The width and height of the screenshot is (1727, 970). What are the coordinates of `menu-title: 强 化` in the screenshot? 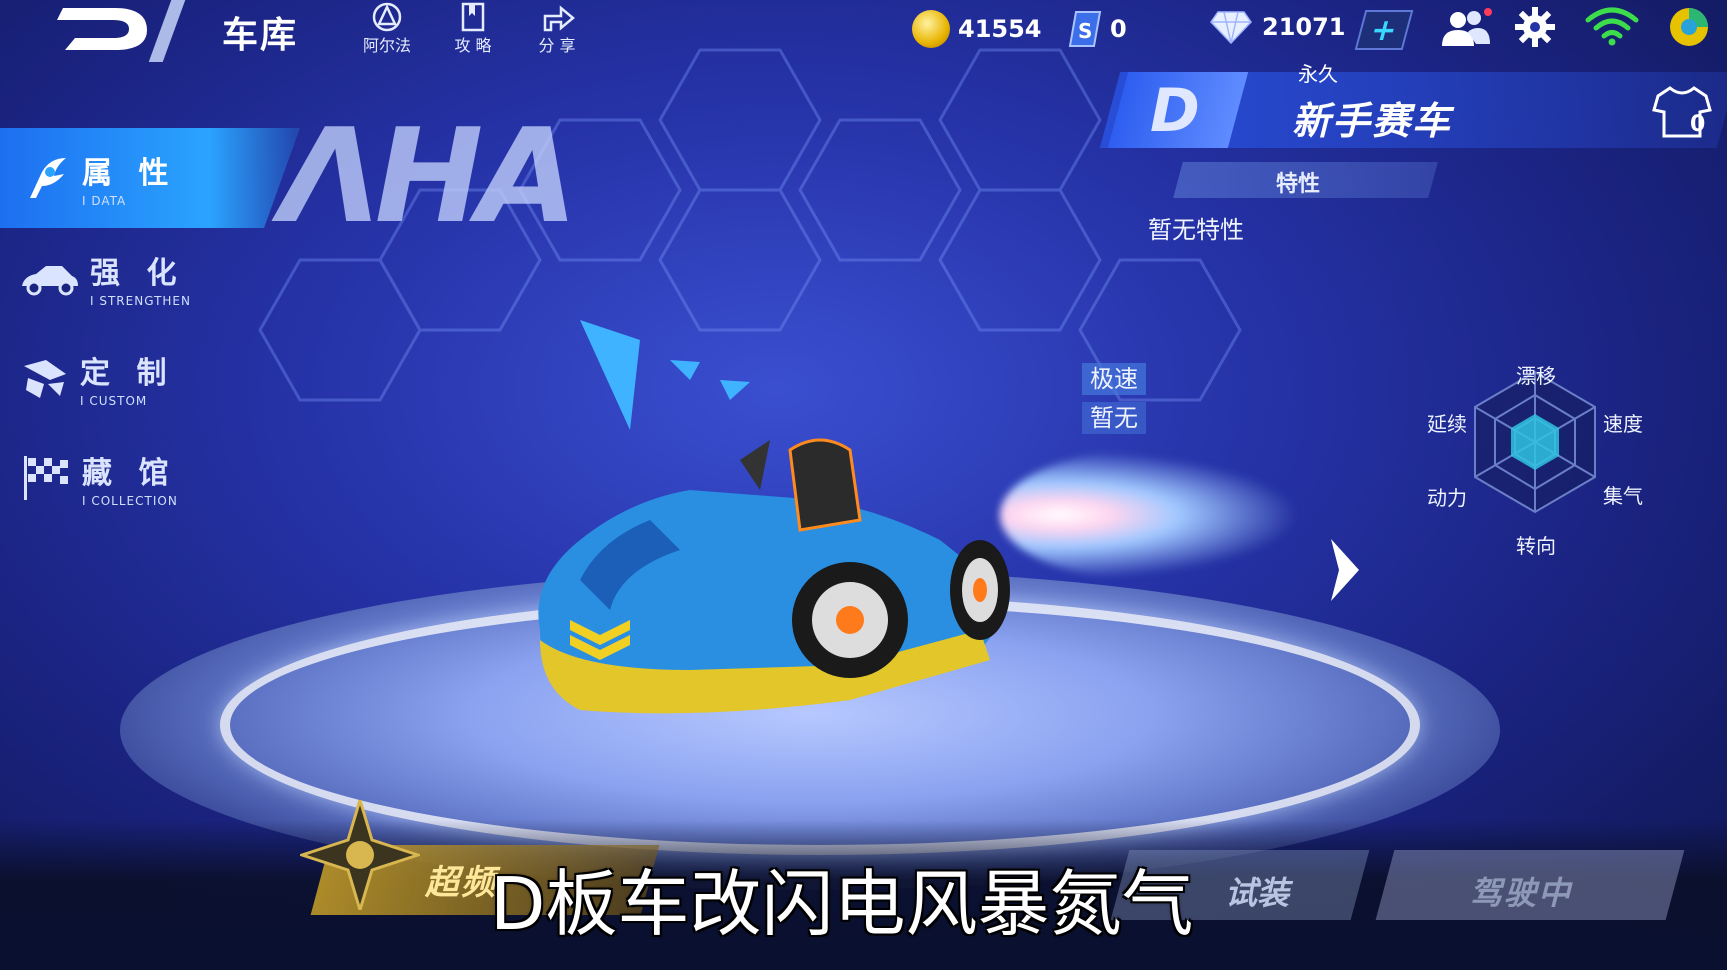 It's located at (137, 273).